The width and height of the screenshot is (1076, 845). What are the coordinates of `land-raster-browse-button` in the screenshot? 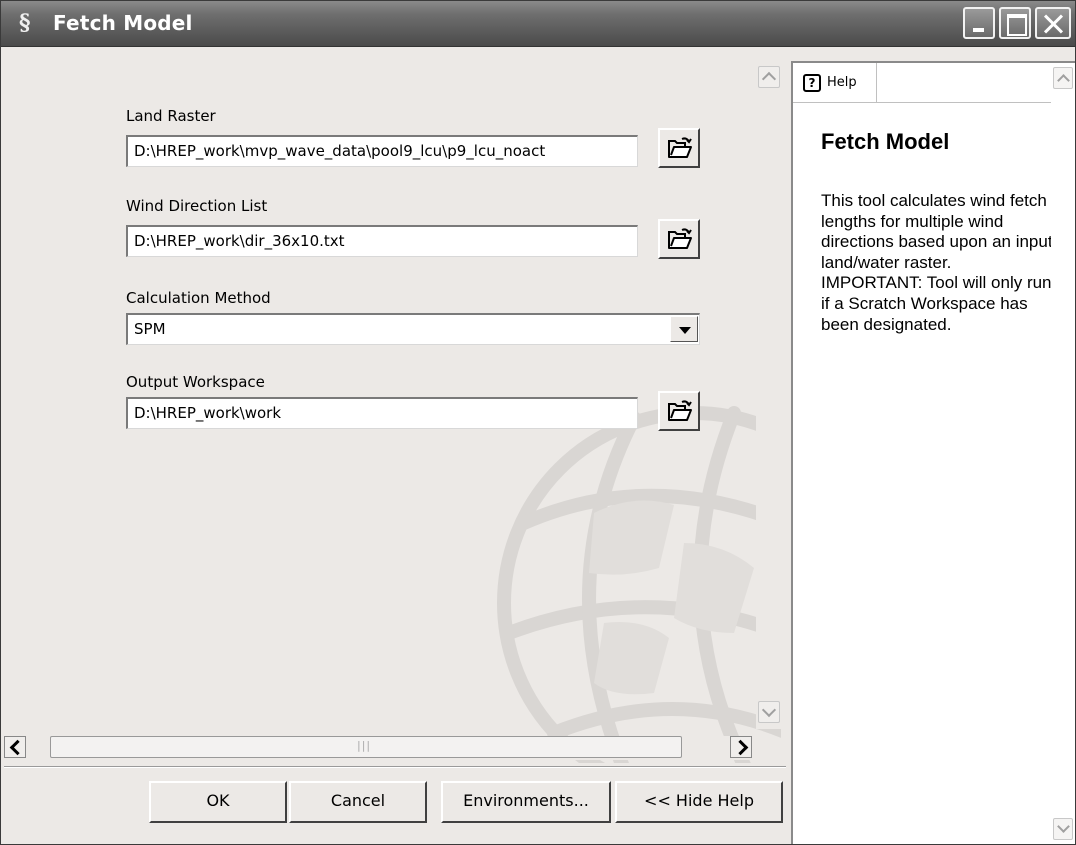 It's located at (679, 148).